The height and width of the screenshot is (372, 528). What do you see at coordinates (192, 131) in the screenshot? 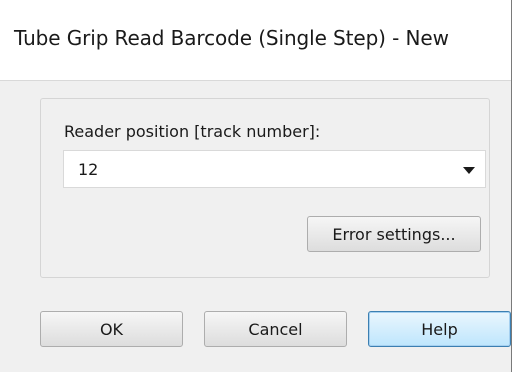
I see `reader-position-label: Reader position [track number]:` at bounding box center [192, 131].